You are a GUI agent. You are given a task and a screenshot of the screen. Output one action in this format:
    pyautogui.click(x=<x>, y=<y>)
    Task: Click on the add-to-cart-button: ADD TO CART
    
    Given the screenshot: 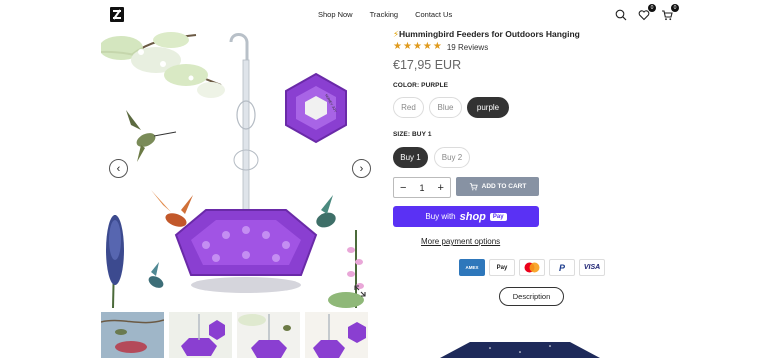 What is the action you would take?
    pyautogui.click(x=497, y=186)
    